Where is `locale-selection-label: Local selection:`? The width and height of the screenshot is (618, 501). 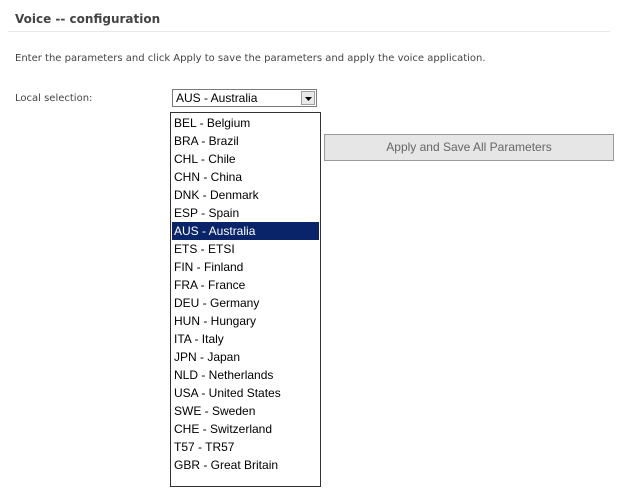 locale-selection-label: Local selection: is located at coordinates (54, 98).